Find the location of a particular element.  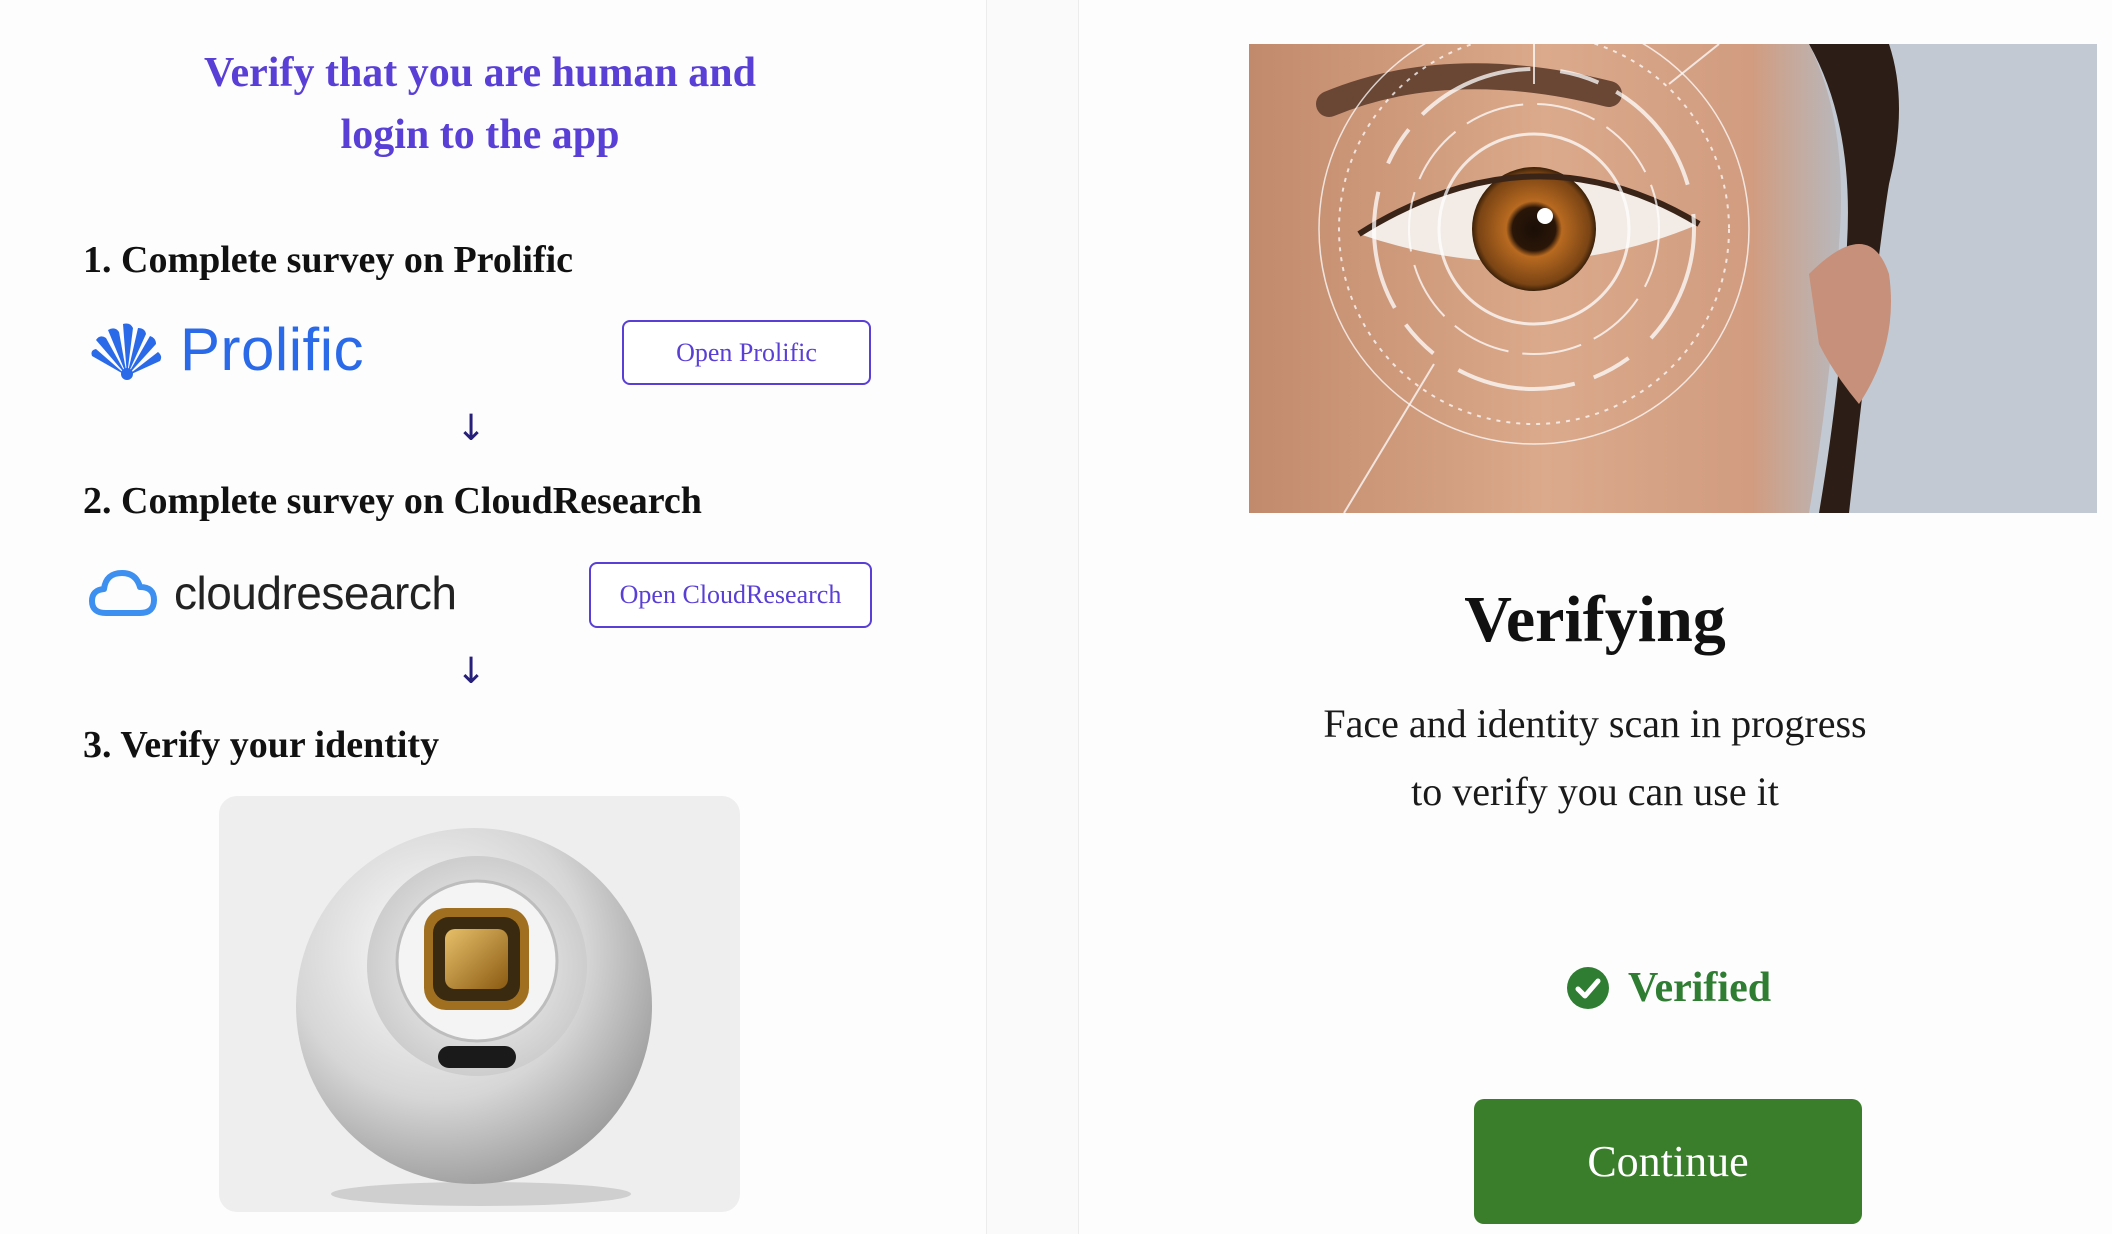

cloudresearch-logo: cloudresearch is located at coordinates (272, 593).